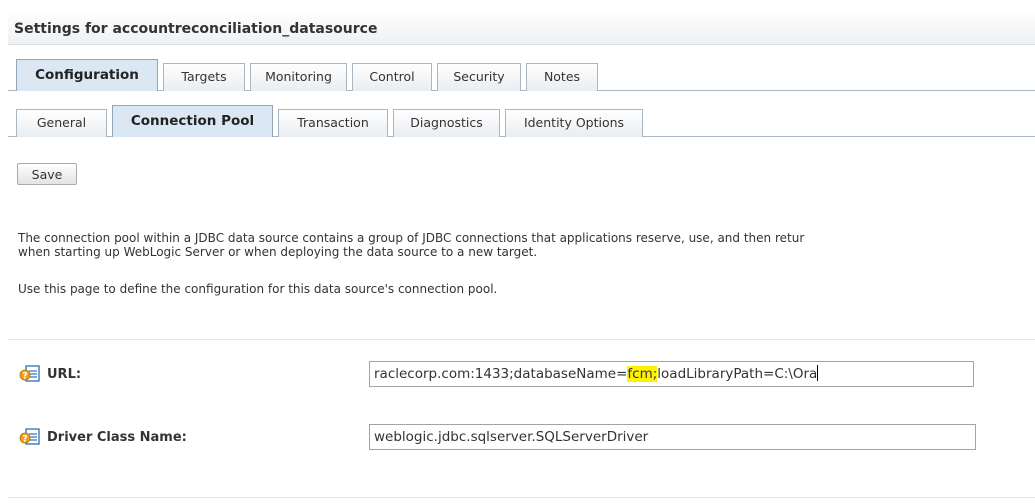  What do you see at coordinates (562, 77) in the screenshot?
I see `tab-notes: Notes` at bounding box center [562, 77].